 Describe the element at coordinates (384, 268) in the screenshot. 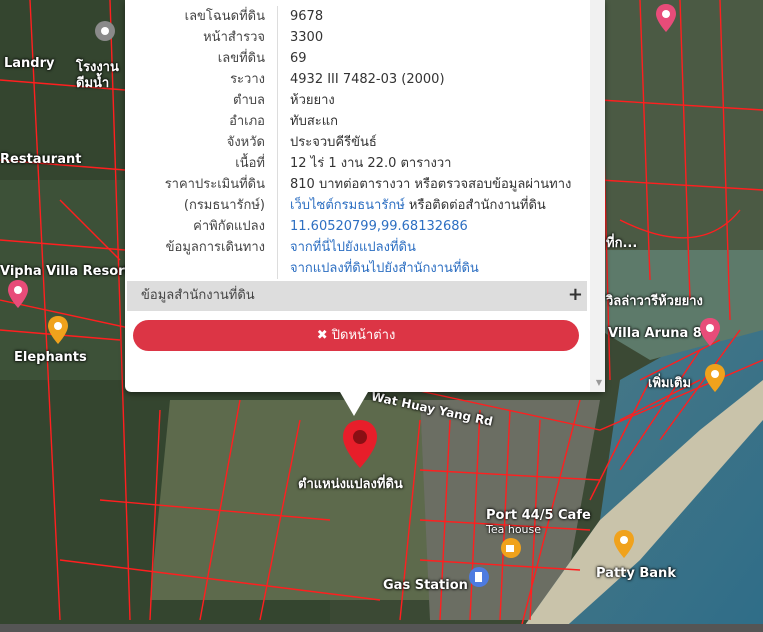

I see `route-to-office-link: จากแปลงที่ดินไปยังสำนักงานที่ดิน` at that location.